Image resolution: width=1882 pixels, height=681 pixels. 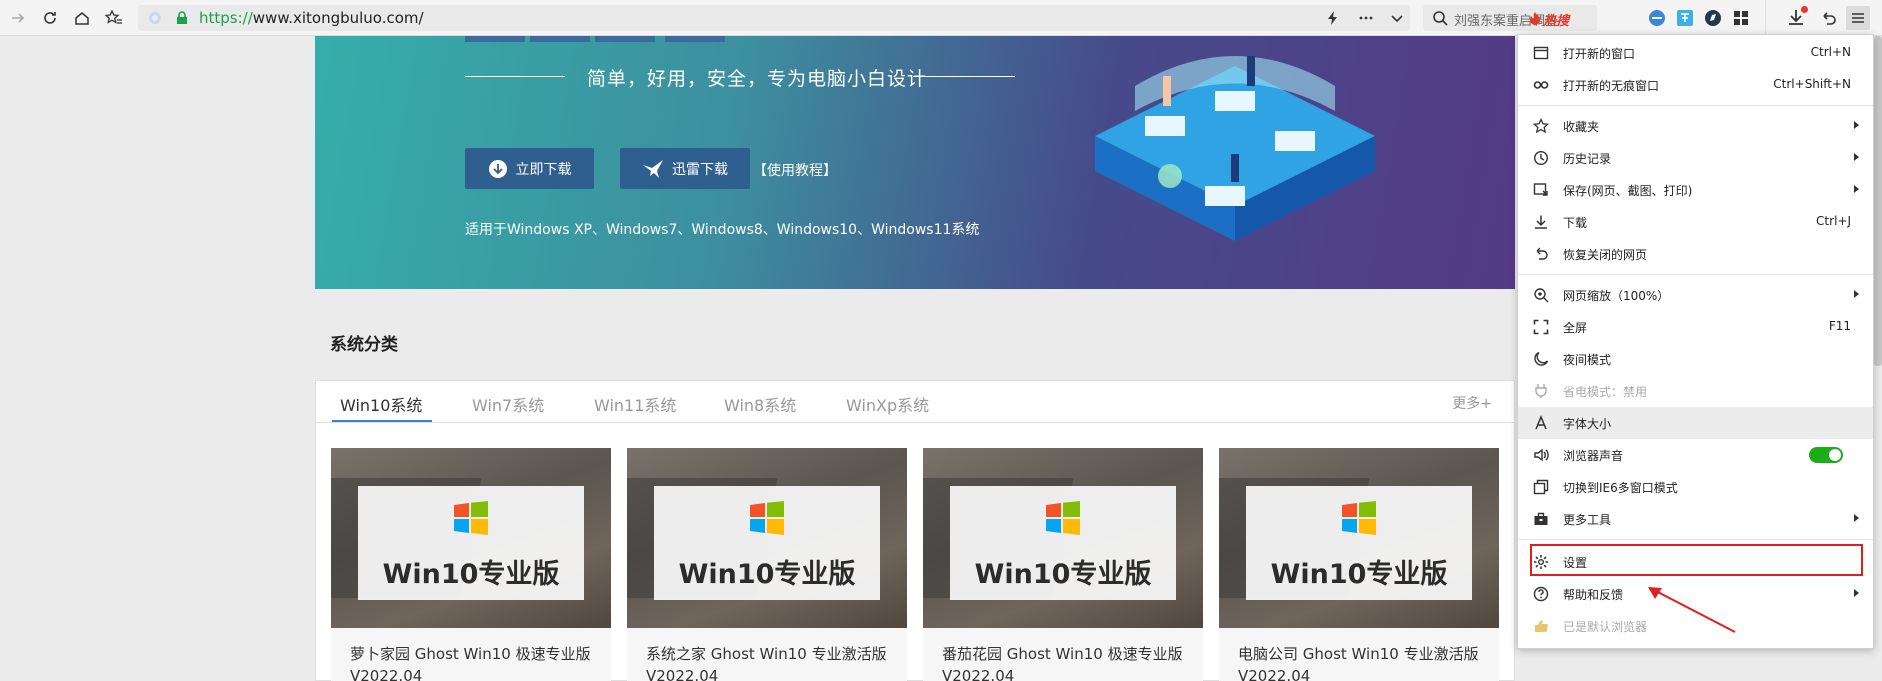 I want to click on reload-button, so click(x=50, y=18).